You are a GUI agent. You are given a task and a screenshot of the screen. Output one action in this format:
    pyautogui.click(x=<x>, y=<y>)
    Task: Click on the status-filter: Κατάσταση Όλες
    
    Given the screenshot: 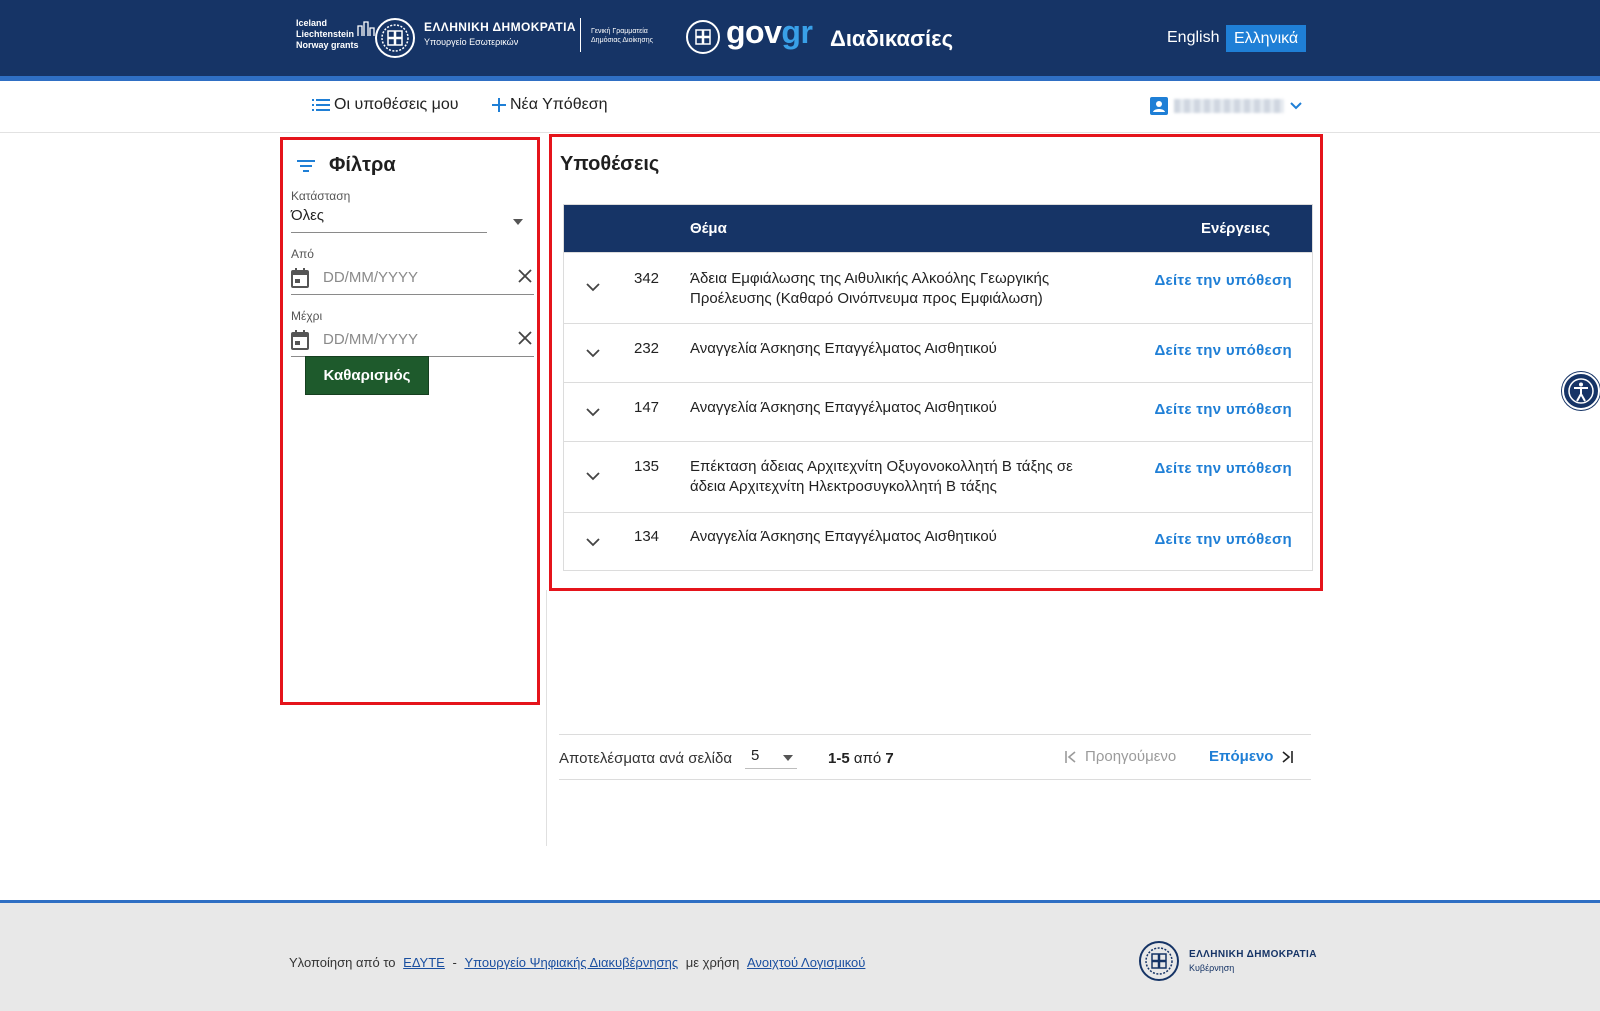 What is the action you would take?
    pyautogui.click(x=410, y=211)
    